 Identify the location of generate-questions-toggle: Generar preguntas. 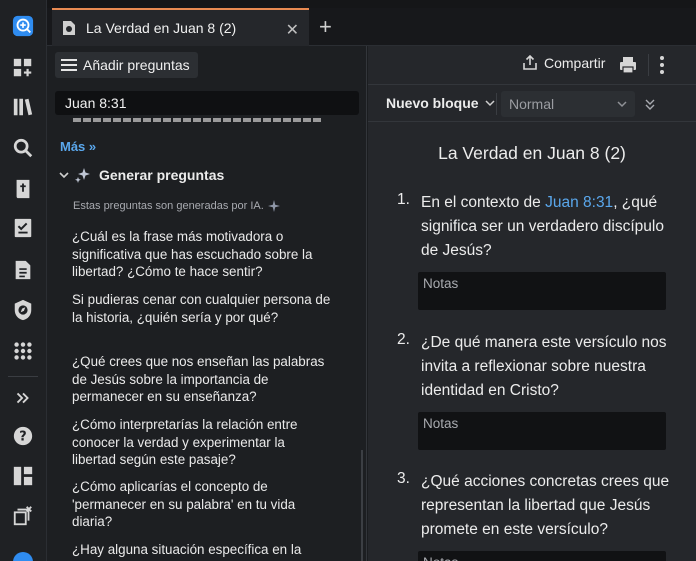
(141, 175).